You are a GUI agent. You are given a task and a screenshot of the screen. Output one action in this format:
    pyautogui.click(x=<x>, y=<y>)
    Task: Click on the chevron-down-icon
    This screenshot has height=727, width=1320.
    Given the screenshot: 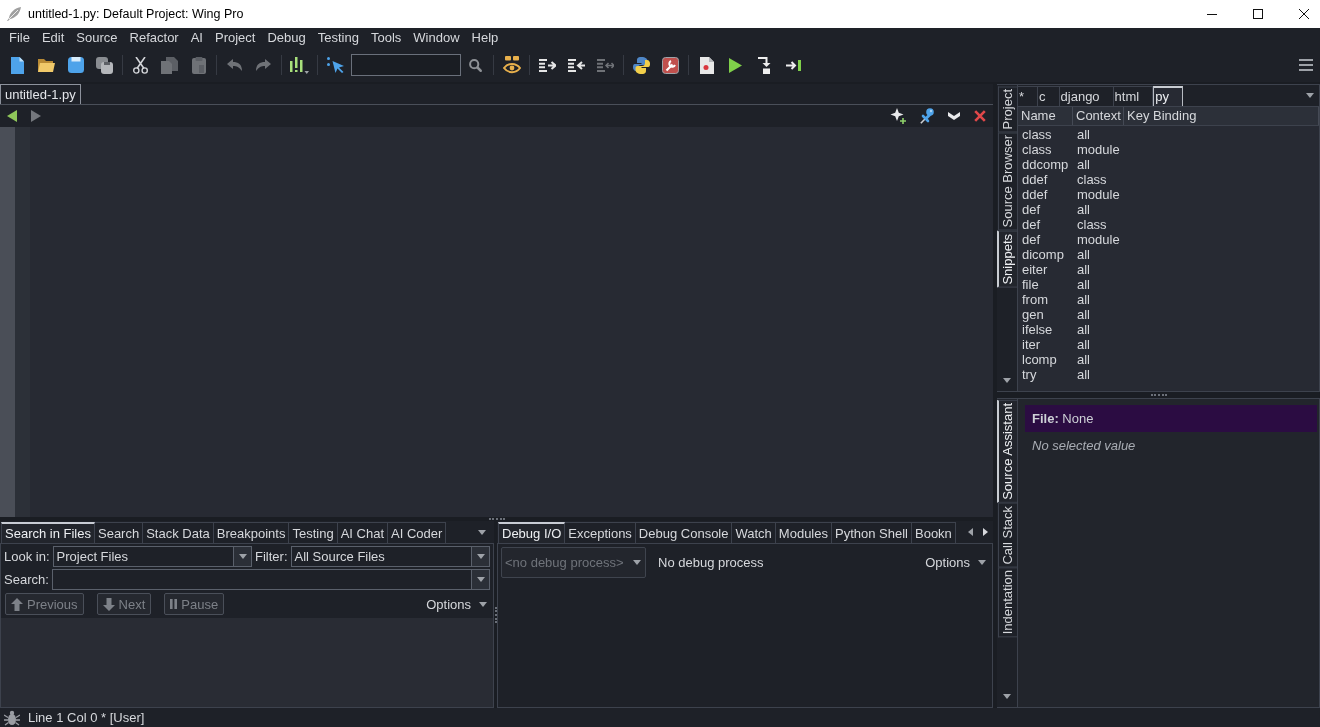 What is the action you would take?
    pyautogui.click(x=954, y=116)
    